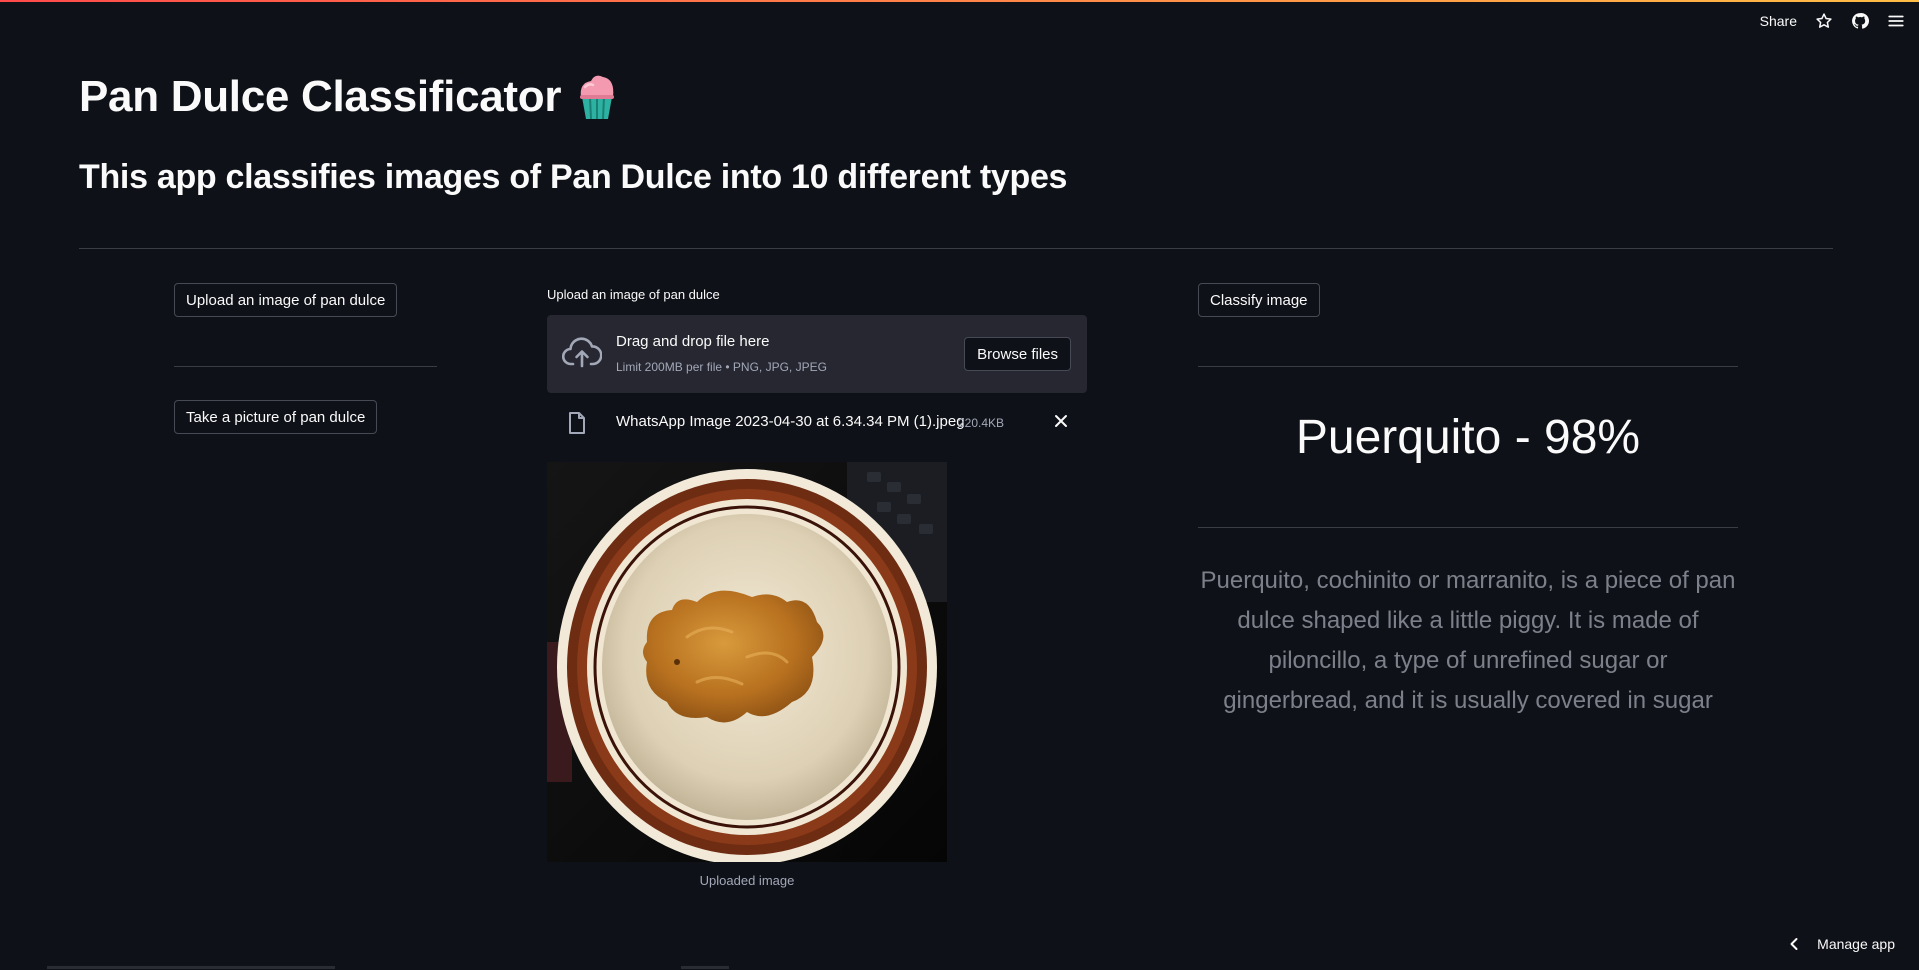  What do you see at coordinates (705, 967) in the screenshot?
I see `scrollbar-thumb` at bounding box center [705, 967].